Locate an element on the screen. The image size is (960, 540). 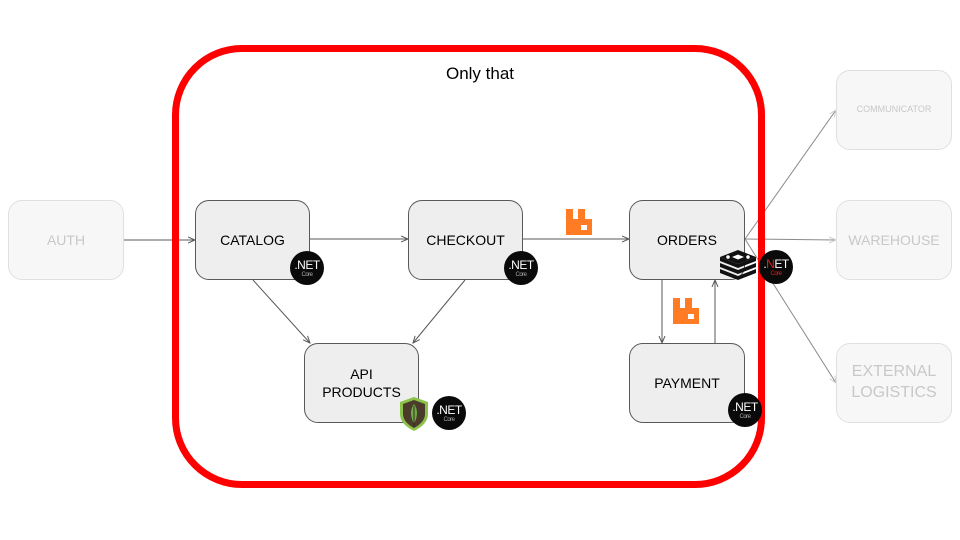
node-external-logistics: EXTERNAL LOGISTICS is located at coordinates (894, 383).